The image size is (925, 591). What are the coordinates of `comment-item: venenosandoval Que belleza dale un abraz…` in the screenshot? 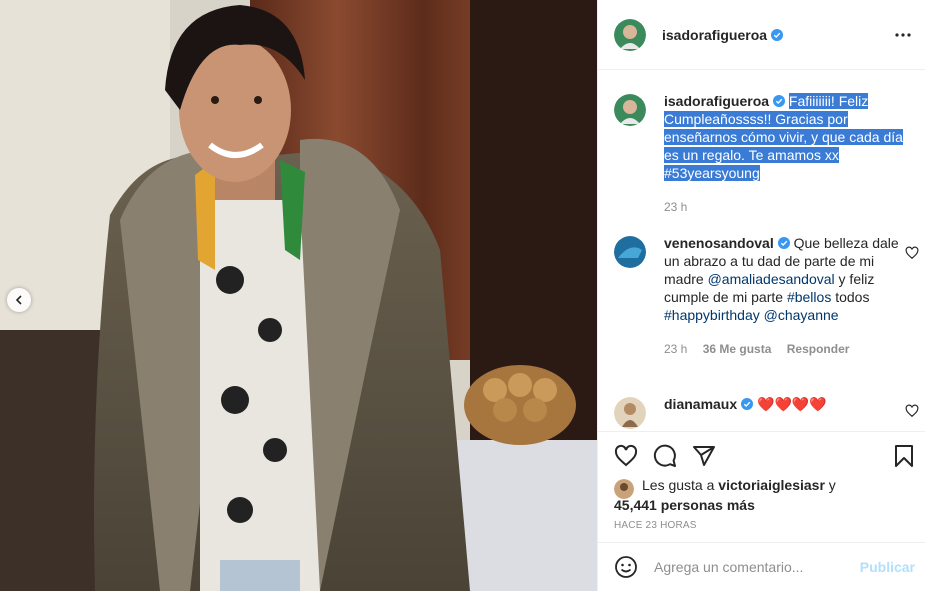 It's located at (761, 296).